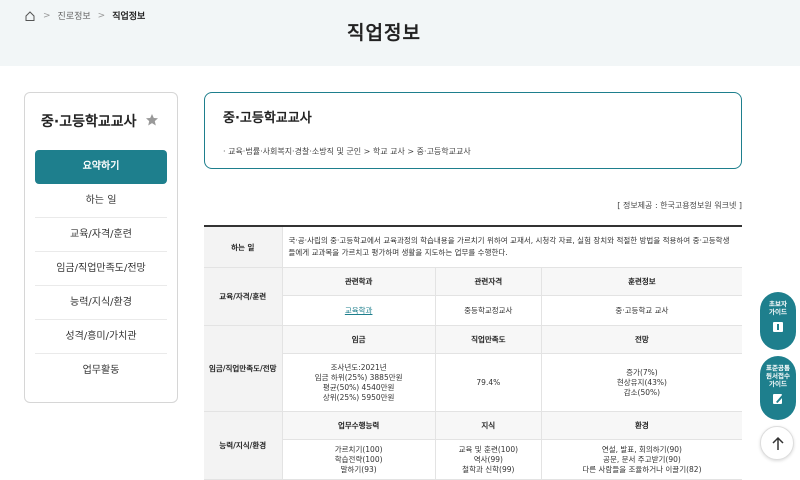 This screenshot has width=800, height=480. I want to click on wage-line: 조사년도:2021년, so click(358, 367).